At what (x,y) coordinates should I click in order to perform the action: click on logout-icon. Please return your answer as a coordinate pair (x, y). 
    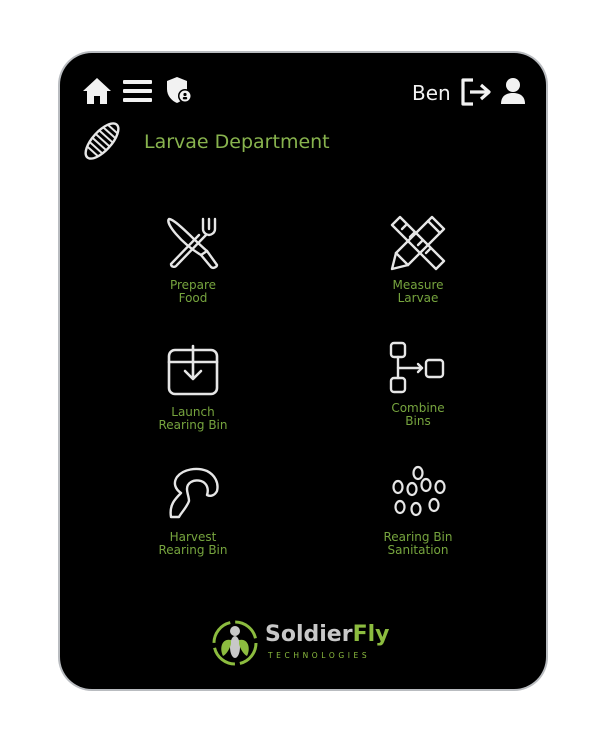
    Looking at the image, I should click on (476, 92).